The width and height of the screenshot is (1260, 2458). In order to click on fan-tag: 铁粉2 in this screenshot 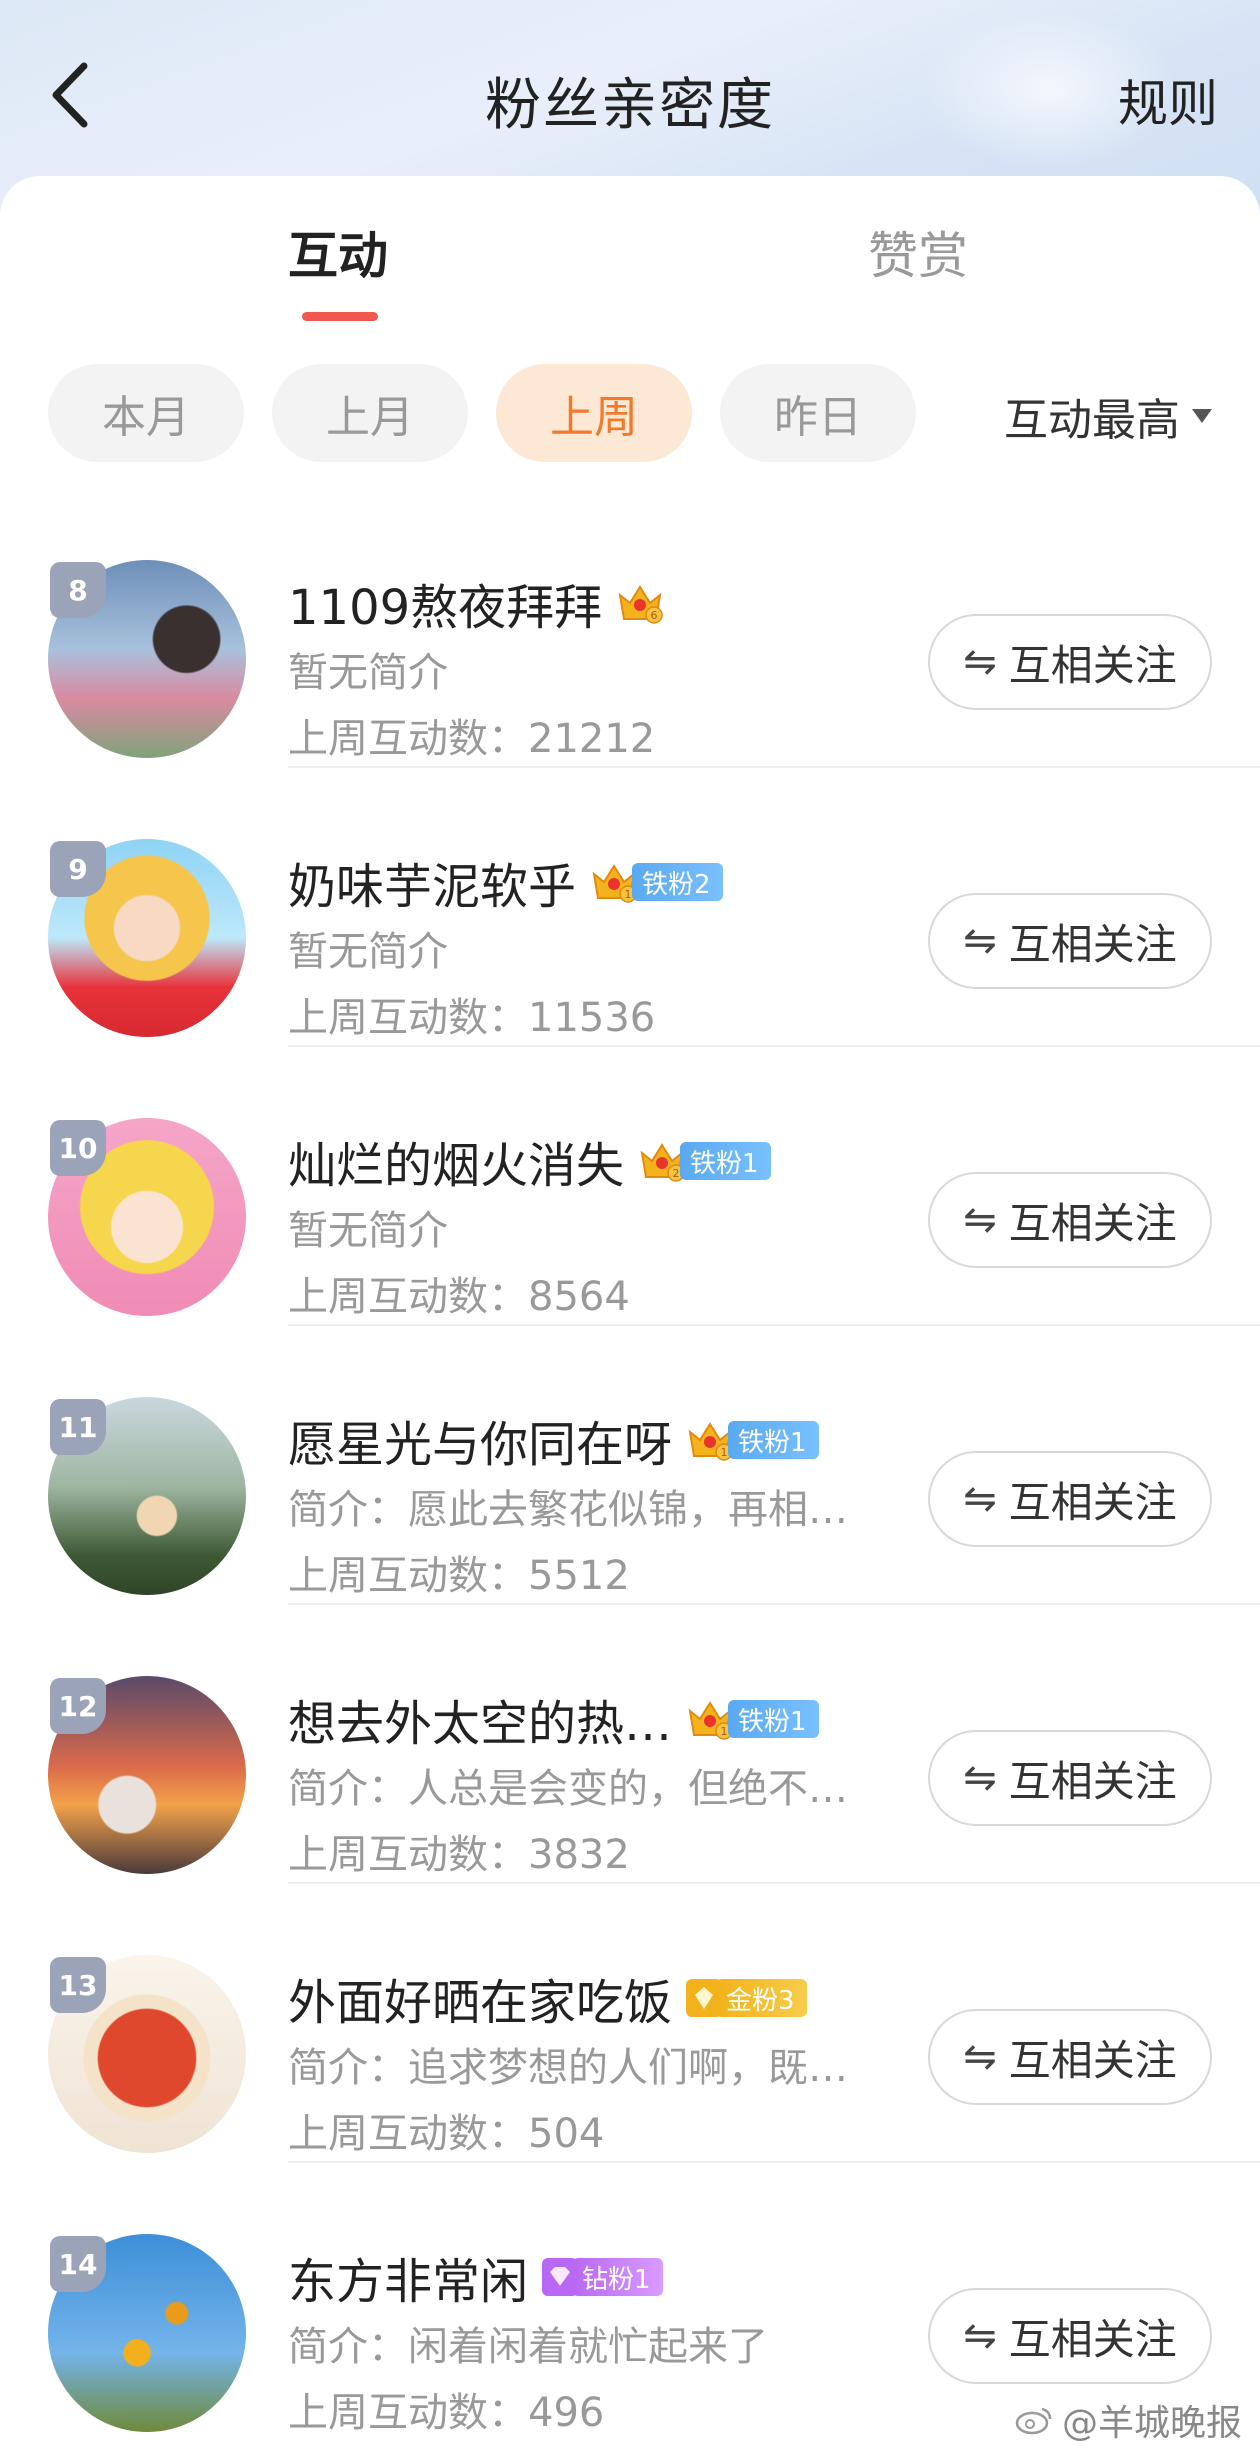, I will do `click(677, 882)`.